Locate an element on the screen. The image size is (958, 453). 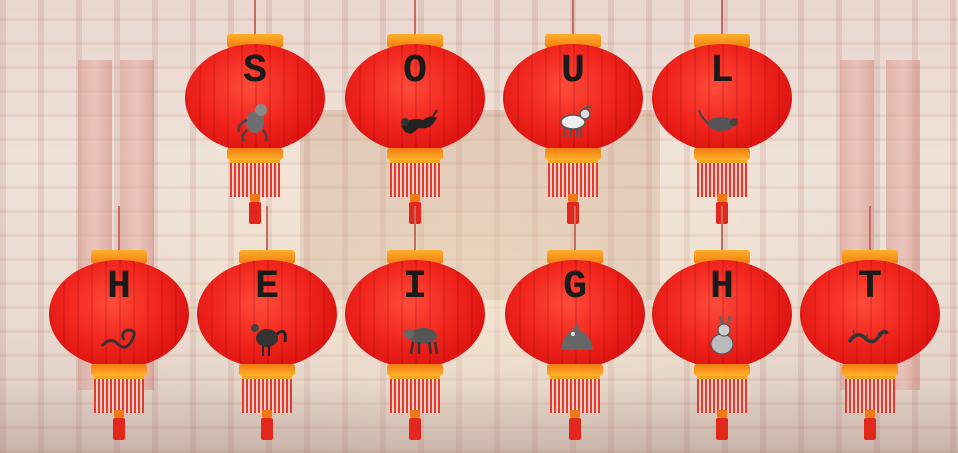
lantern-letter: S is located at coordinates (254, 71).